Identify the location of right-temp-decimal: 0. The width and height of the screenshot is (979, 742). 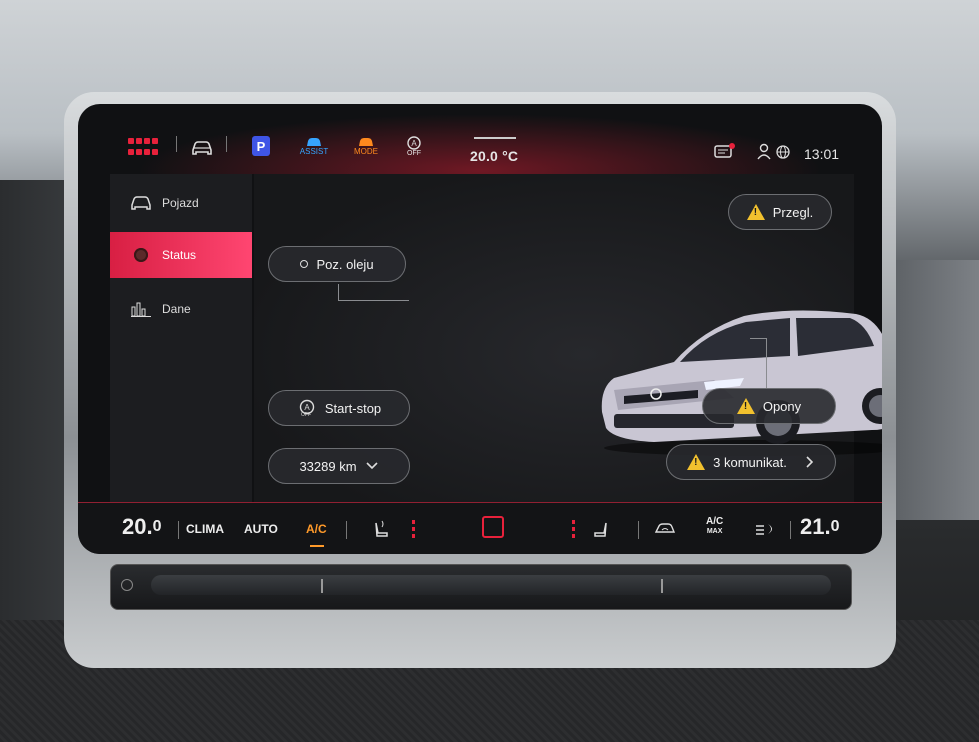
(835, 526).